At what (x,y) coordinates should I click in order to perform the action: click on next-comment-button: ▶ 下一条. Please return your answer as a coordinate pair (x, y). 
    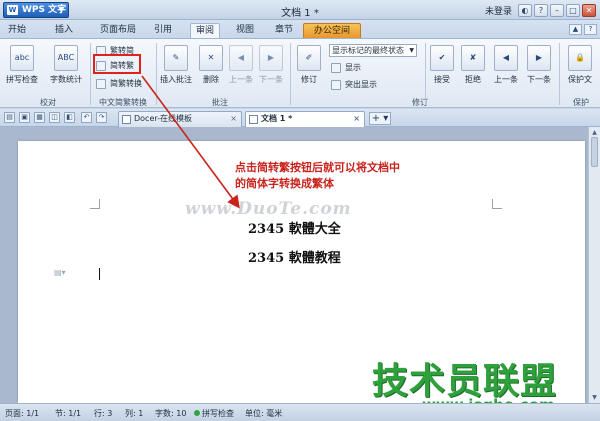
    Looking at the image, I should click on (271, 65).